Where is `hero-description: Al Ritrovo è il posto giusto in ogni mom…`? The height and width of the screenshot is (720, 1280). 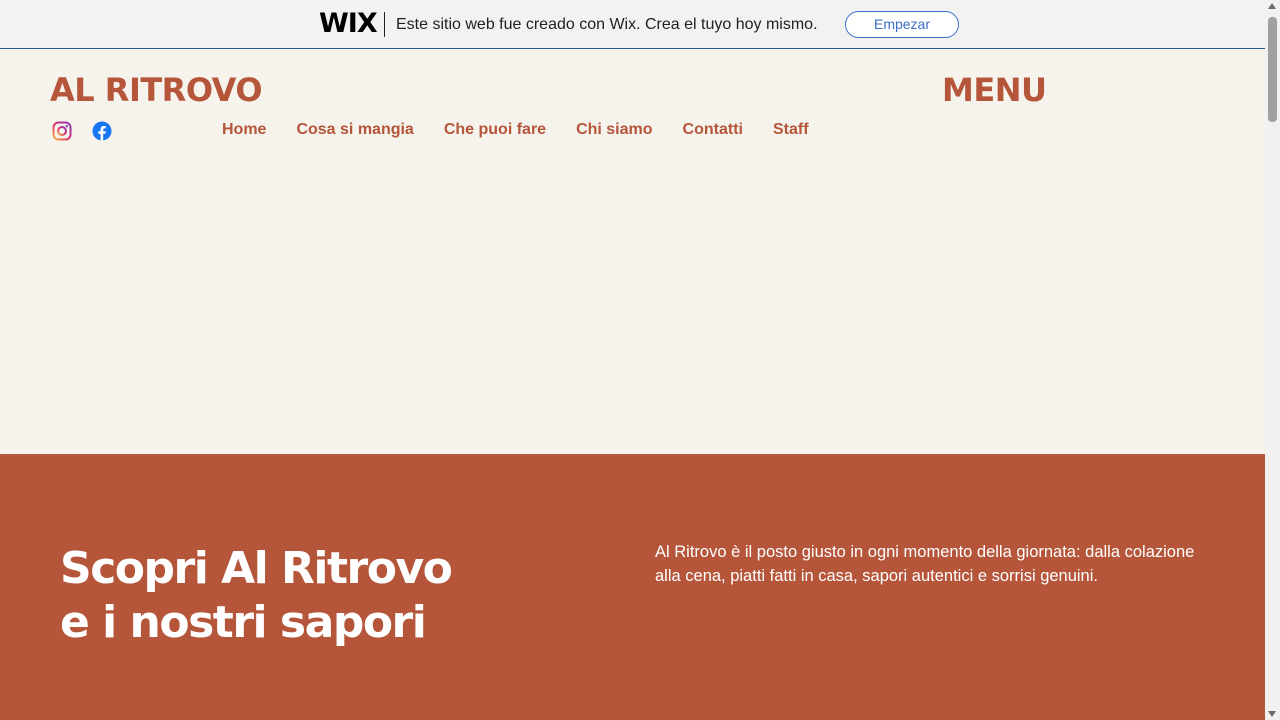
hero-description: Al Ritrovo è il posto giusto in ogni mom… is located at coordinates (925, 564).